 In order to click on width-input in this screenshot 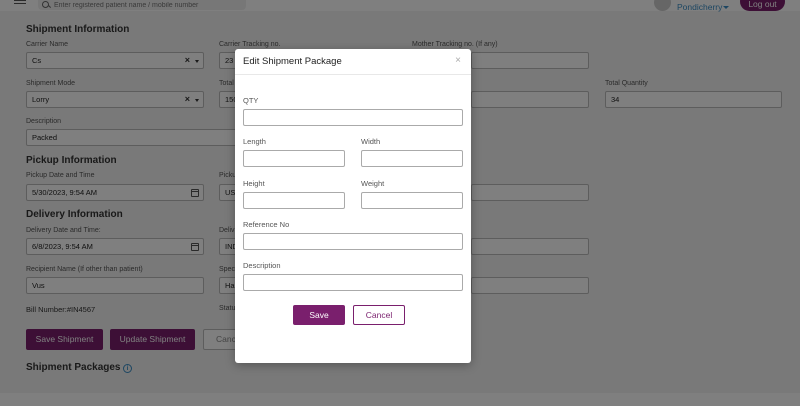, I will do `click(412, 158)`.